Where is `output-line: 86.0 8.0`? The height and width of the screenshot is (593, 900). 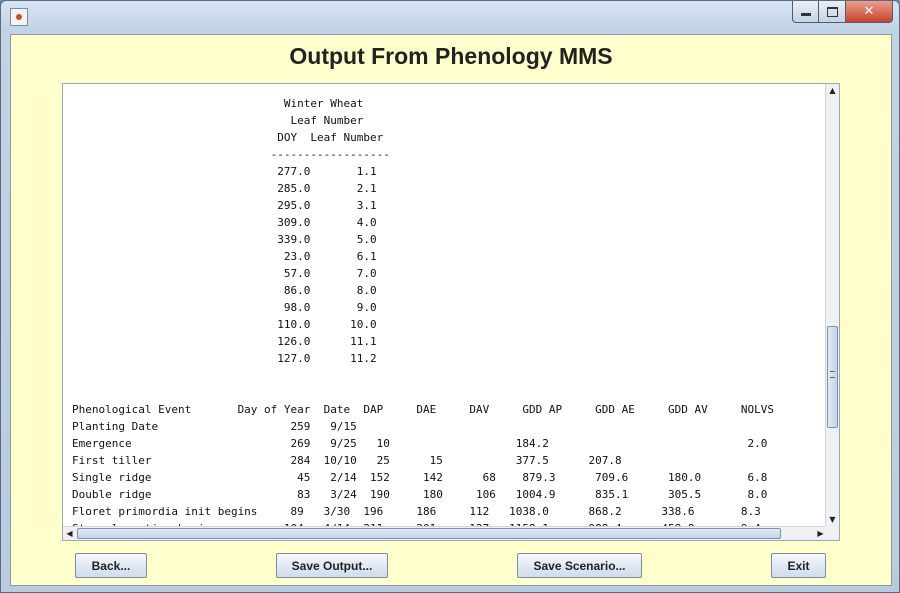
output-line: 86.0 8.0 is located at coordinates (330, 290).